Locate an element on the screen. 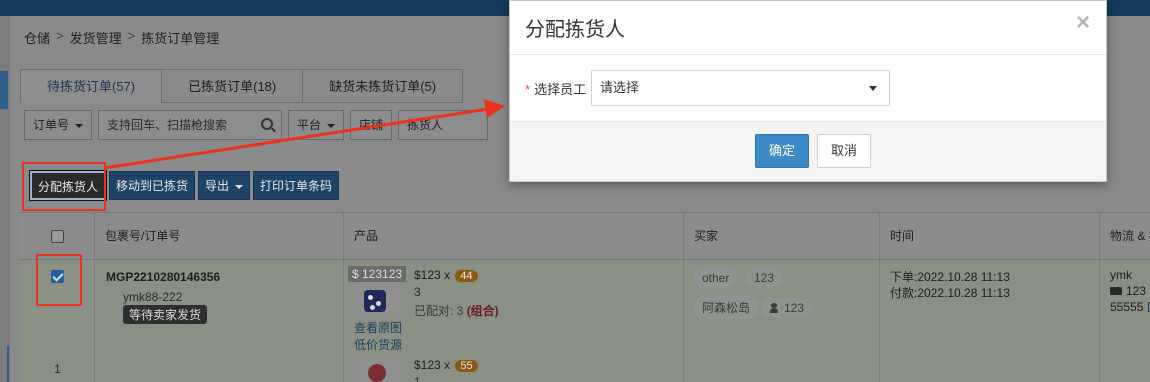 This screenshot has width=1150, height=382. employee-field-label: * 选择员工 is located at coordinates (556, 89).